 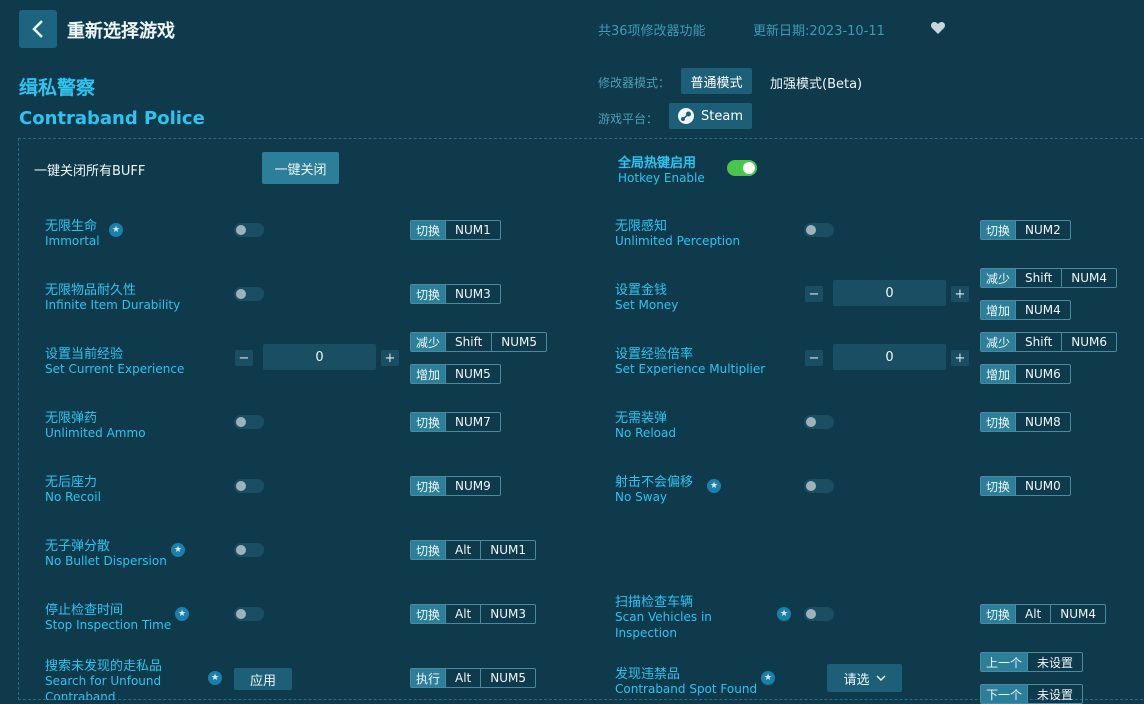 I want to click on feature-immortal-cn: 无限生命, so click(x=71, y=226).